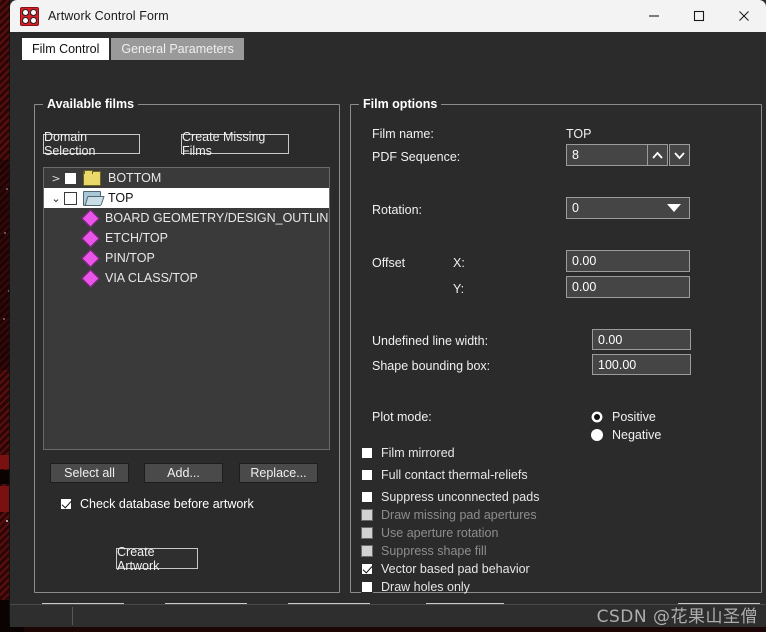 The height and width of the screenshot is (632, 766). I want to click on film-name-value: TOP, so click(579, 134).